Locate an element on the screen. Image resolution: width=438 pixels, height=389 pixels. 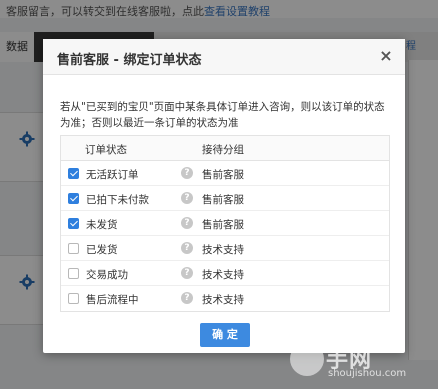
table-row: 已发货 ? 技术支持 is located at coordinates (225, 248).